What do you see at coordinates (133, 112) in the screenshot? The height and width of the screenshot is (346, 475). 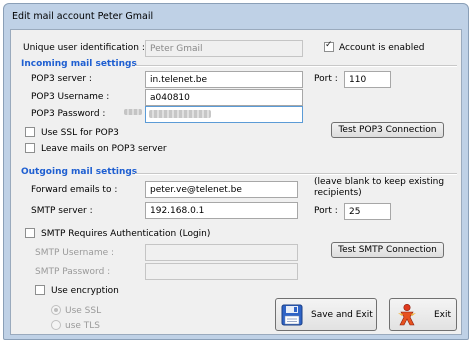 I see `password-blur-artifact` at bounding box center [133, 112].